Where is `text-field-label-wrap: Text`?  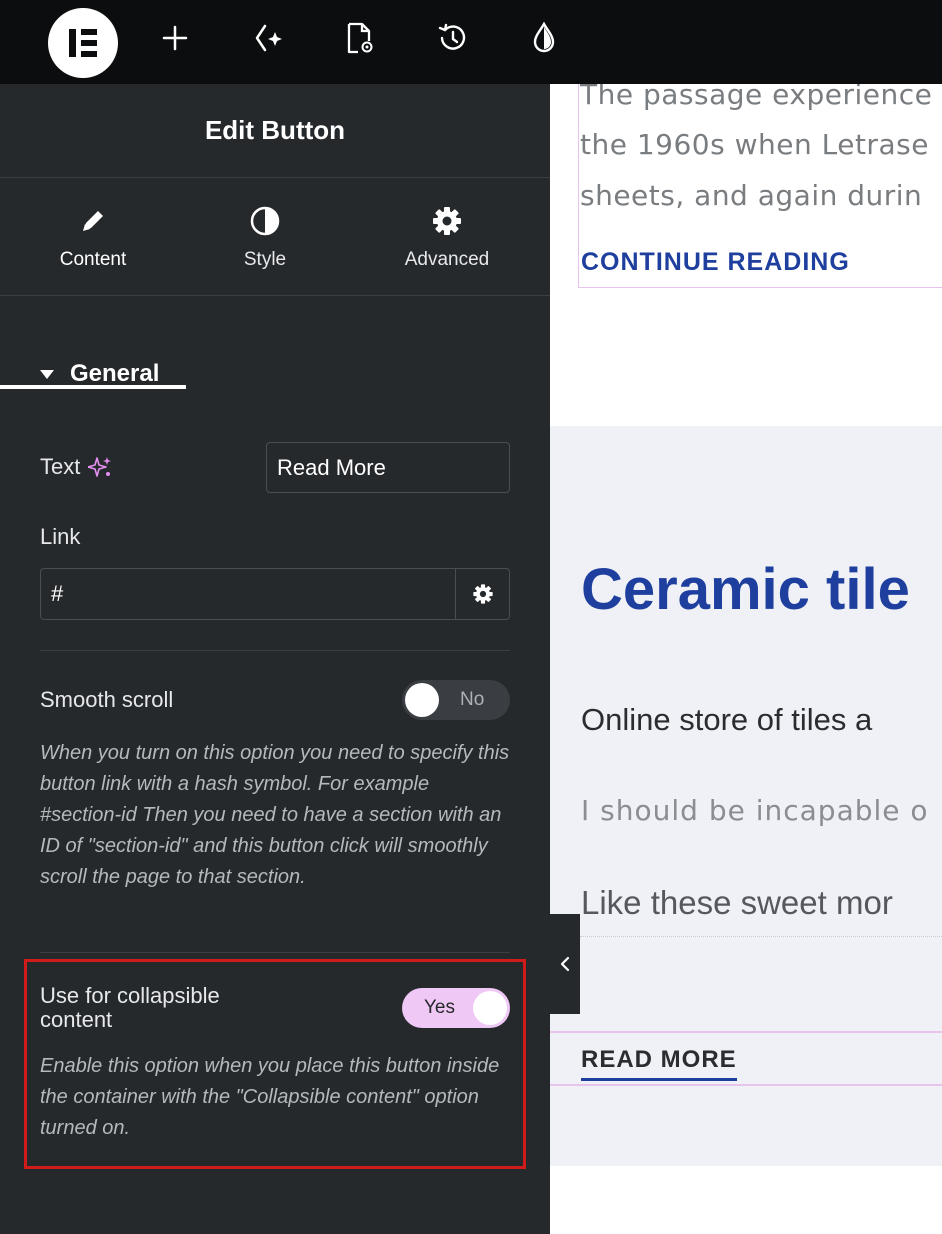
text-field-label-wrap: Text is located at coordinates (76, 467).